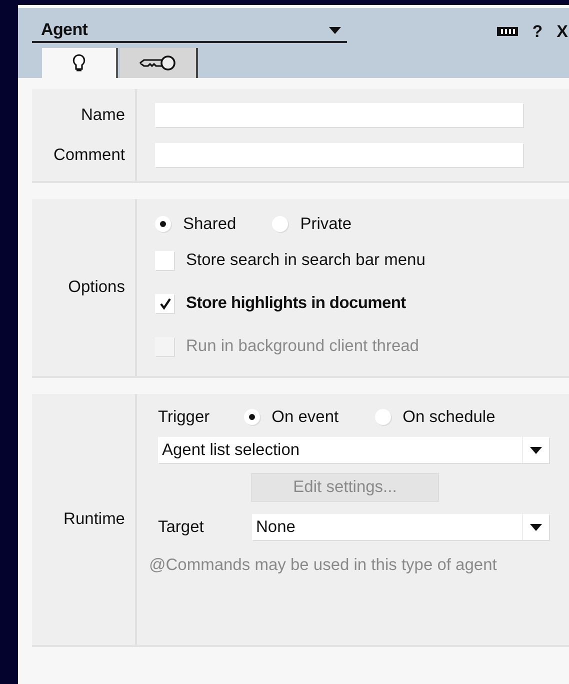  Describe the element at coordinates (102, 115) in the screenshot. I see `field-label: Name` at that location.